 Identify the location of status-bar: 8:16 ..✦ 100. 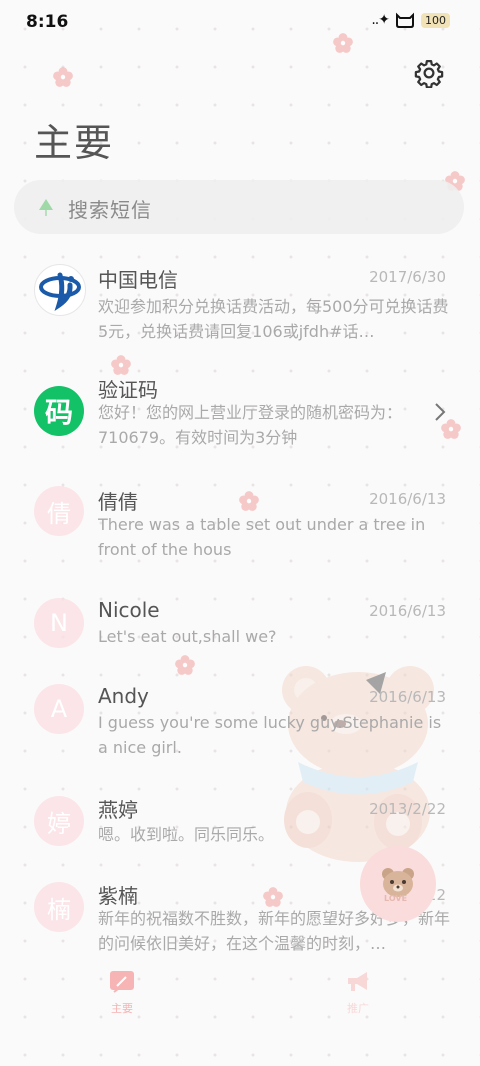
(240, 23).